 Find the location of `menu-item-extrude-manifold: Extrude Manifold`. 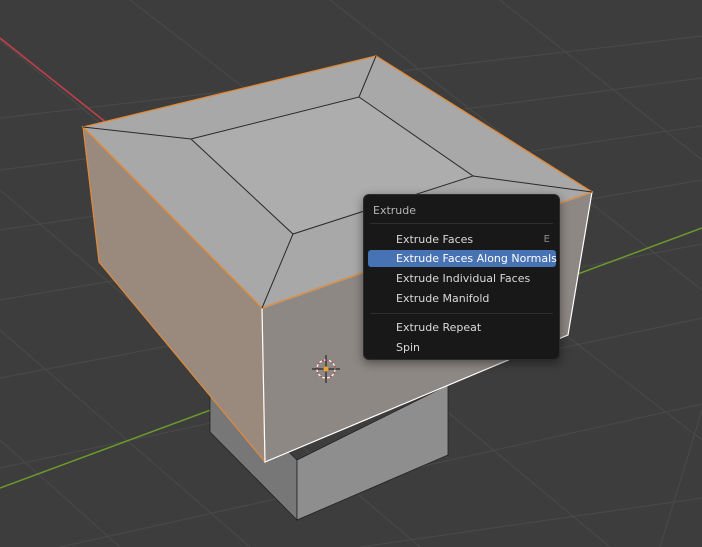

menu-item-extrude-manifold: Extrude Manifold is located at coordinates (462, 298).